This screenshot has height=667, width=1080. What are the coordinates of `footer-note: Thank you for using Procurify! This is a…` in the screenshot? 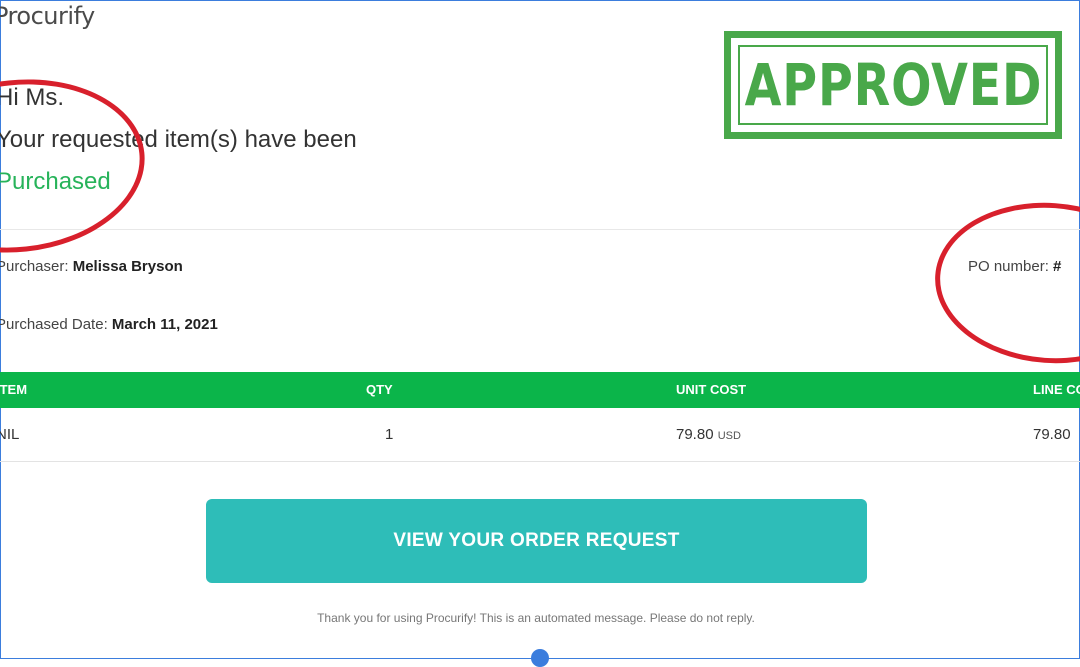 It's located at (536, 618).